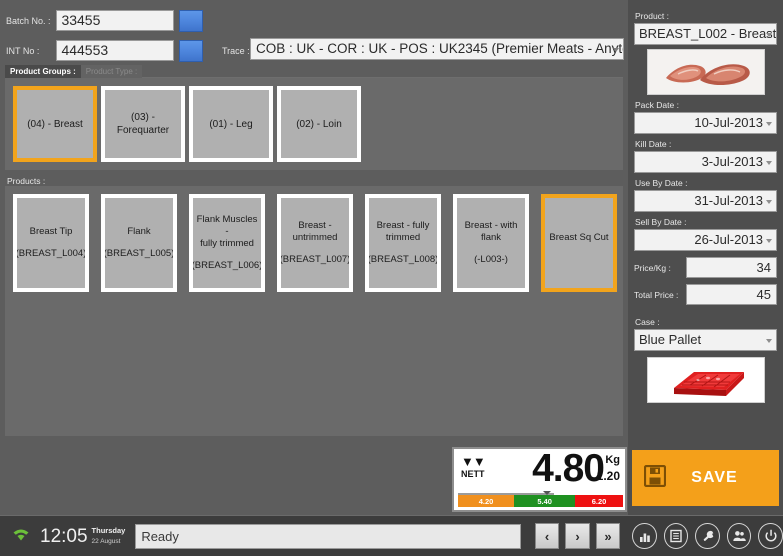 The height and width of the screenshot is (556, 783). I want to click on pack-date-label: Pack Date :, so click(657, 105).